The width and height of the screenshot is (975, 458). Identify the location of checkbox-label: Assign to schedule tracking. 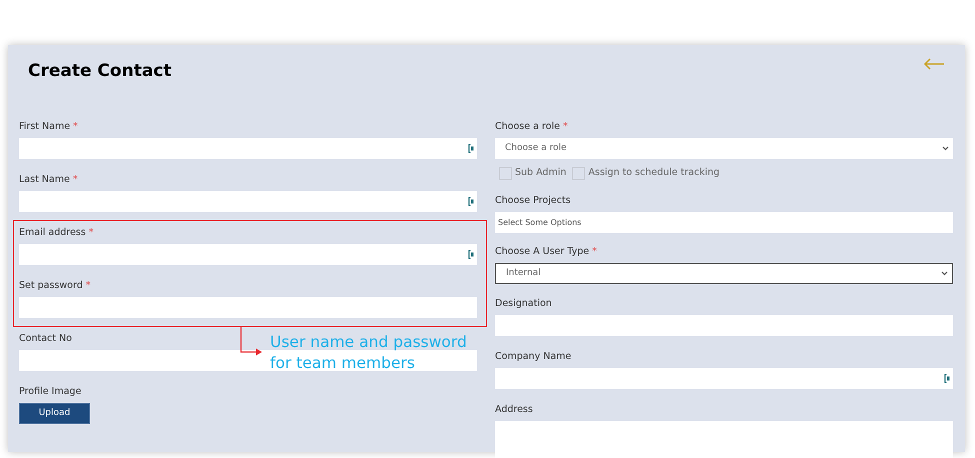
(654, 173).